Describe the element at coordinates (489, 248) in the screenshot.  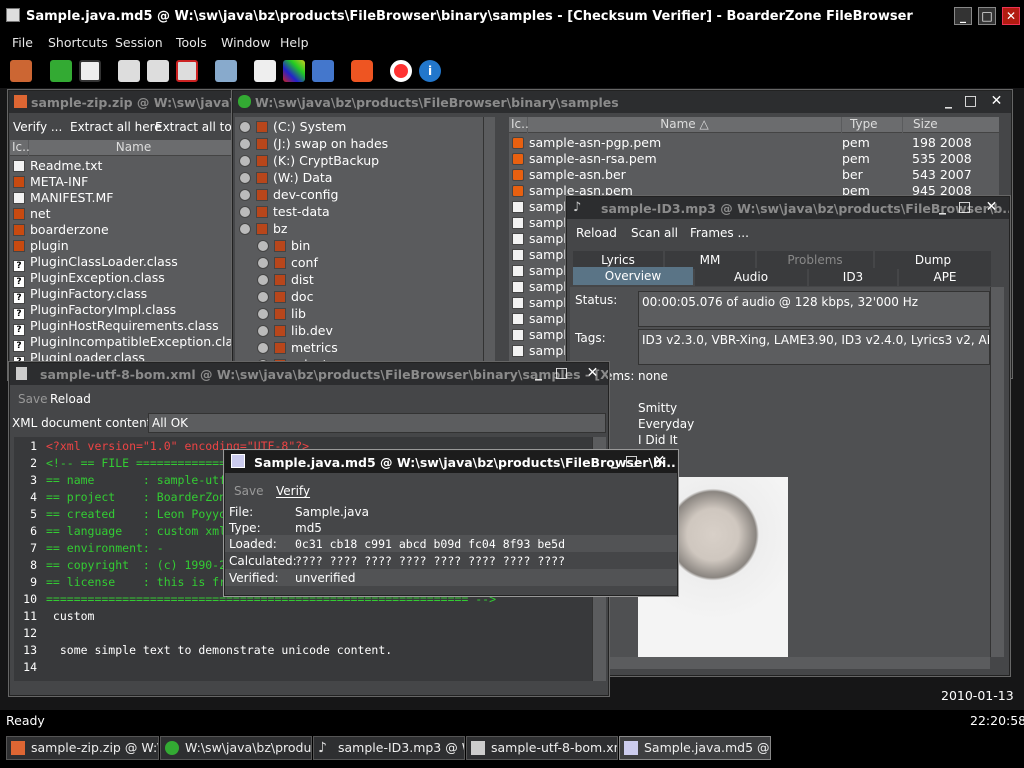
I see `tree-scrollbar` at that location.